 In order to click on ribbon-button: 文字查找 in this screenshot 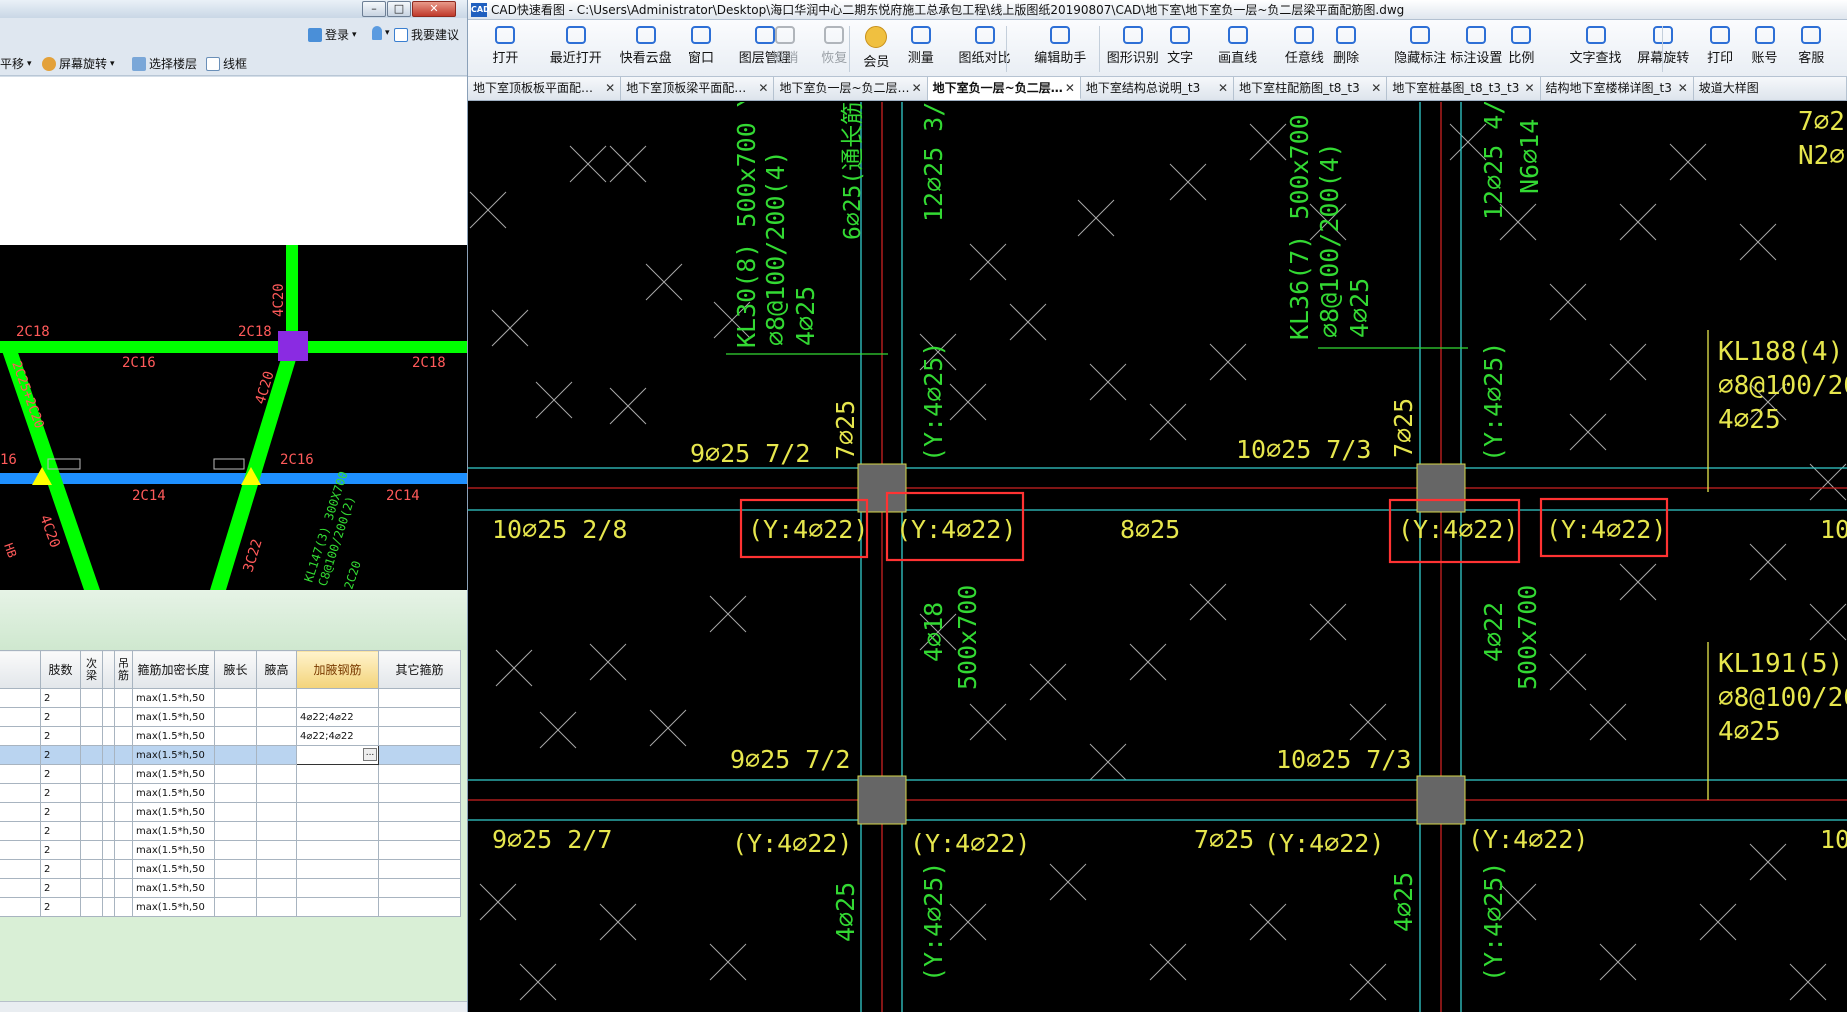, I will do `click(1596, 50)`.